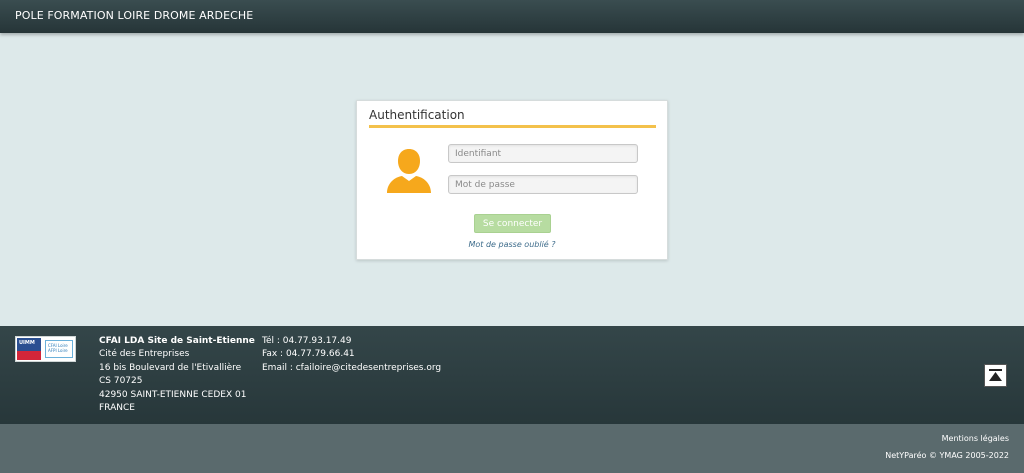 The width and height of the screenshot is (1024, 473). What do you see at coordinates (173, 394) in the screenshot?
I see `address-line: 42950 SAINT-ETIENNE CEDEX 01` at bounding box center [173, 394].